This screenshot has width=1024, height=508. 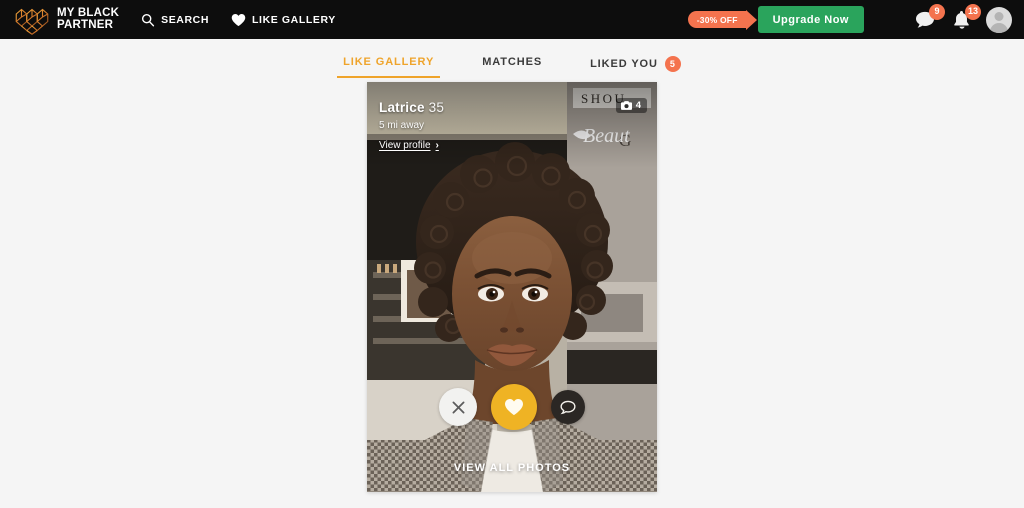 What do you see at coordinates (405, 145) in the screenshot?
I see `view-profile-label: View profile` at bounding box center [405, 145].